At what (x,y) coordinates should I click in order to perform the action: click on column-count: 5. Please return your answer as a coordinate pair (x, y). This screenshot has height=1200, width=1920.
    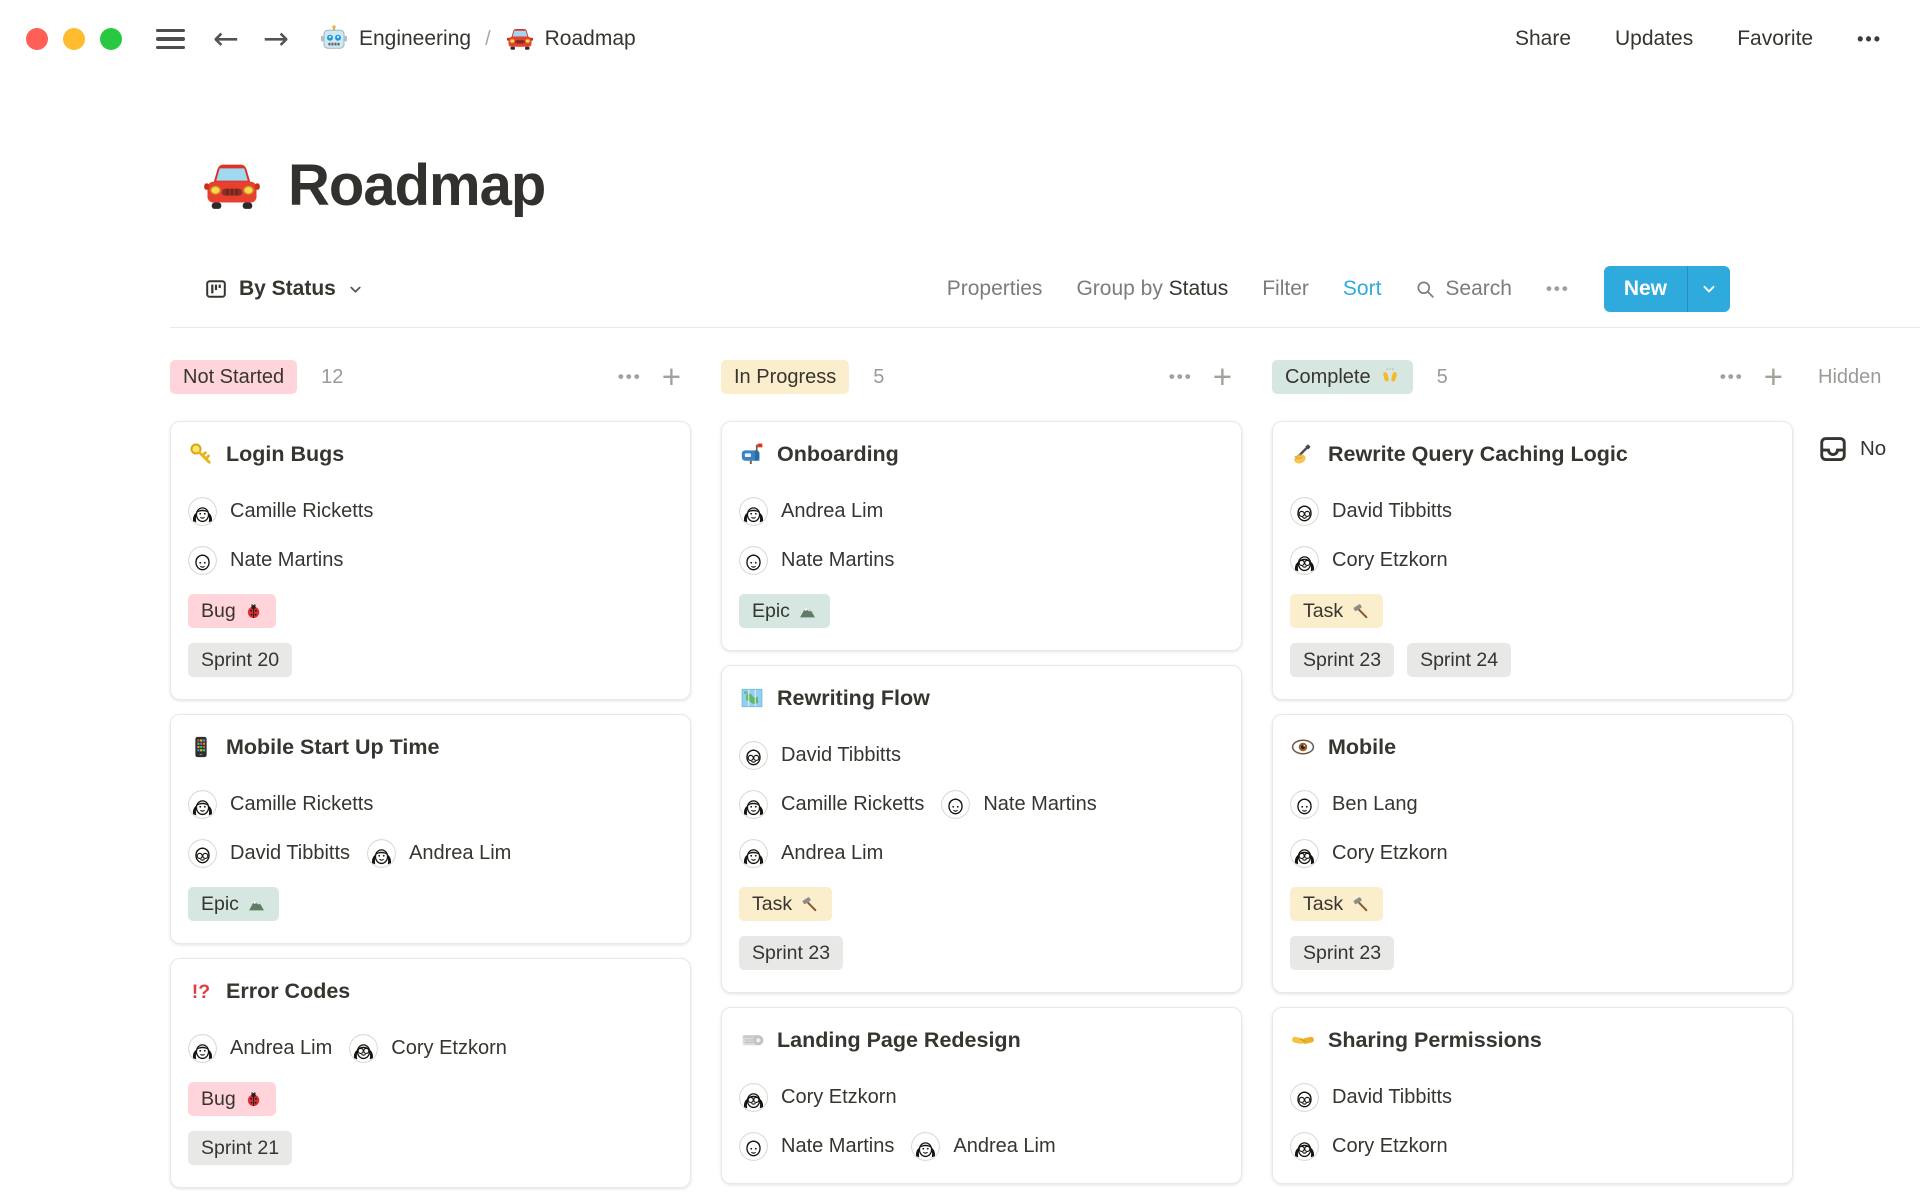
    Looking at the image, I should click on (1442, 376).